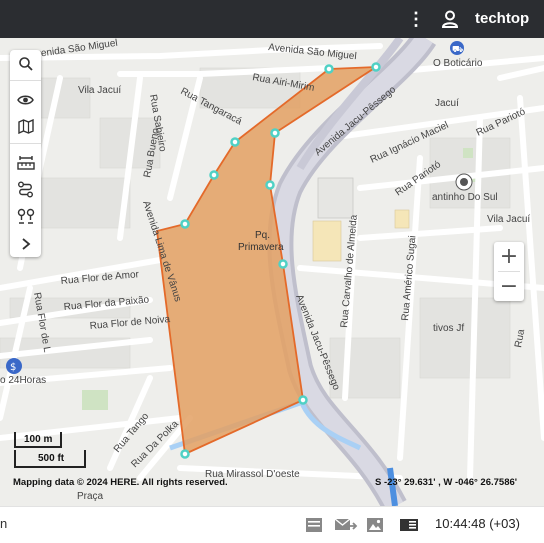 This screenshot has height=543, width=544. I want to click on forward-mail-icon, so click(346, 525).